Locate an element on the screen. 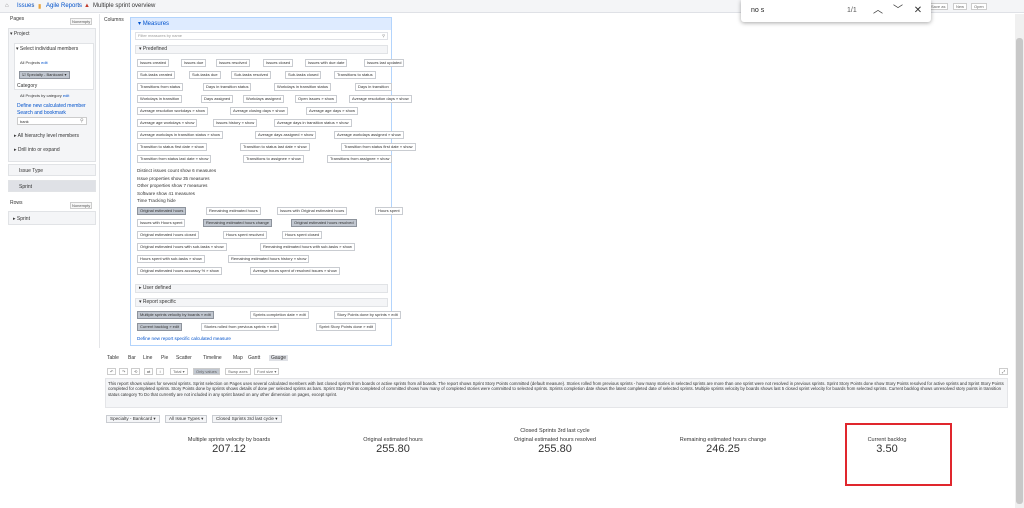 The image size is (1024, 508). measure-chip: Issues with Hours spent is located at coordinates (161, 223).